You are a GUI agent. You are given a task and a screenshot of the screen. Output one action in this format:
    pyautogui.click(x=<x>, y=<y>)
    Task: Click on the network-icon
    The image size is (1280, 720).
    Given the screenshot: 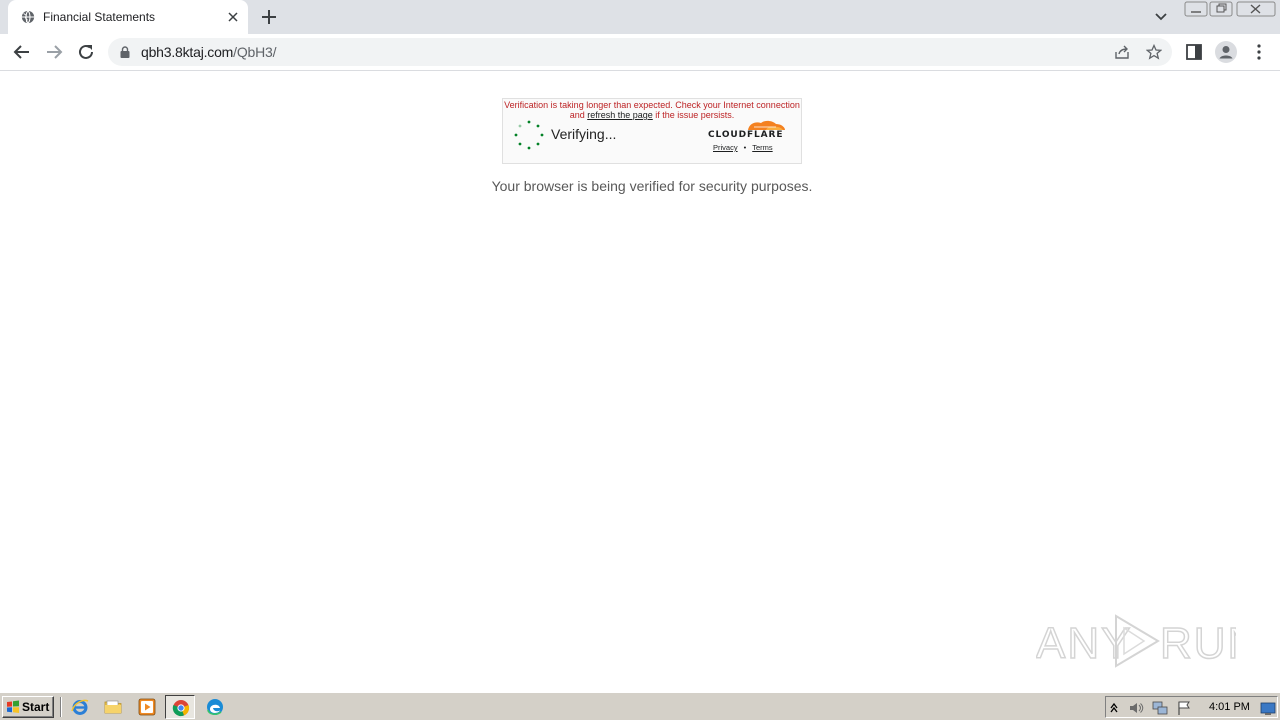 What is the action you would take?
    pyautogui.click(x=1160, y=708)
    